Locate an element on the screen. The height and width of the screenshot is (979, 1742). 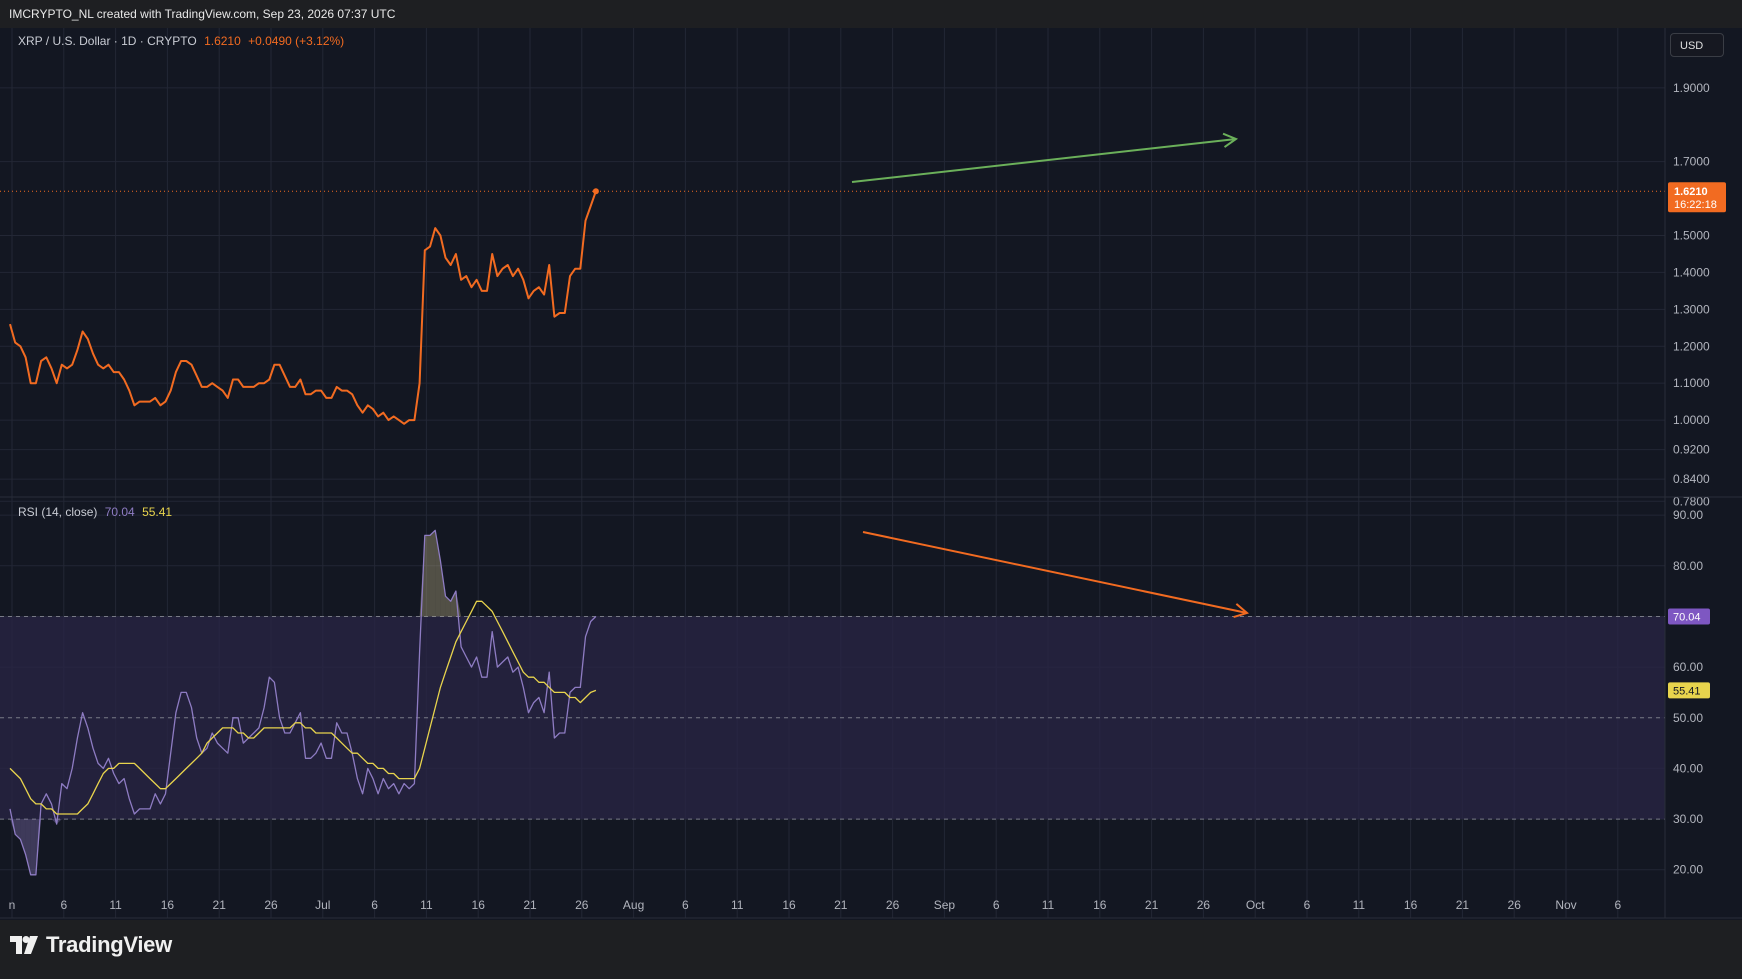
rsi-name-label: RSI (14, close) is located at coordinates (58, 512).